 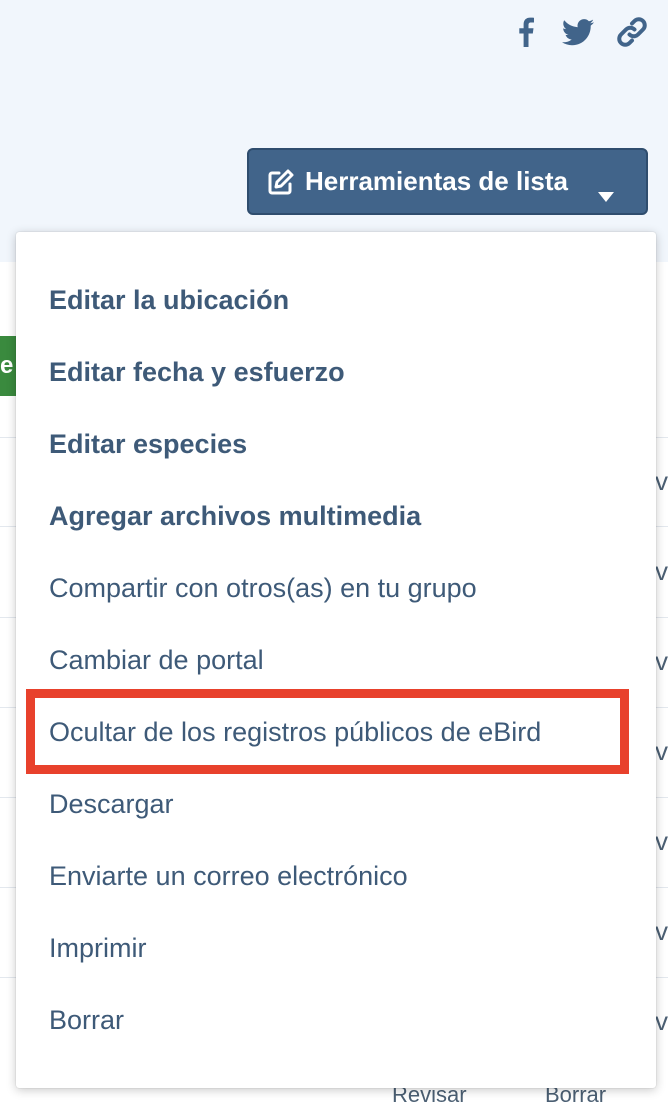 What do you see at coordinates (197, 372) in the screenshot?
I see `menu-item-edit-date-effort: Editar fecha y esfuerzo` at bounding box center [197, 372].